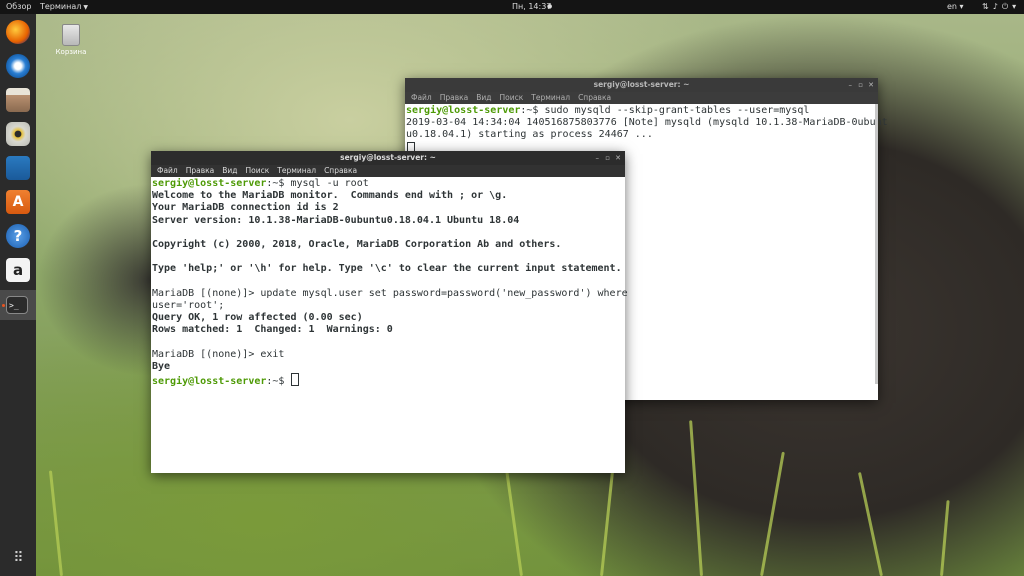  What do you see at coordinates (18, 100) in the screenshot?
I see `files-icon` at bounding box center [18, 100].